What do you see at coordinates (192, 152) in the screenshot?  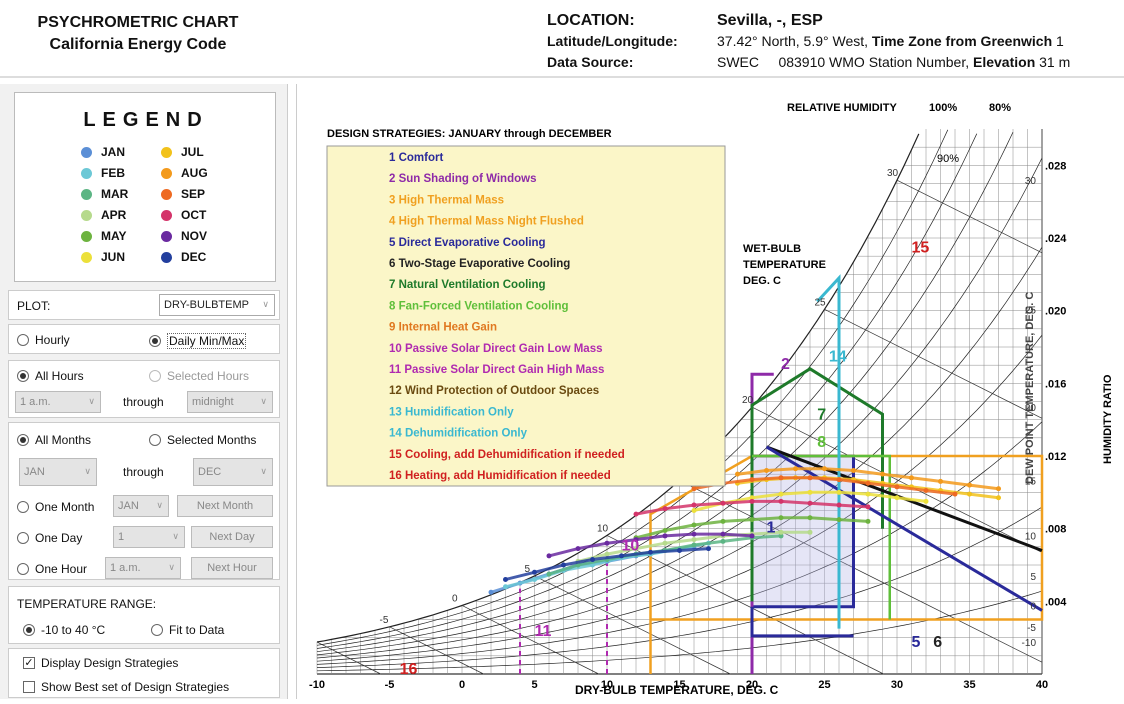 I see `legend-label: JUL` at bounding box center [192, 152].